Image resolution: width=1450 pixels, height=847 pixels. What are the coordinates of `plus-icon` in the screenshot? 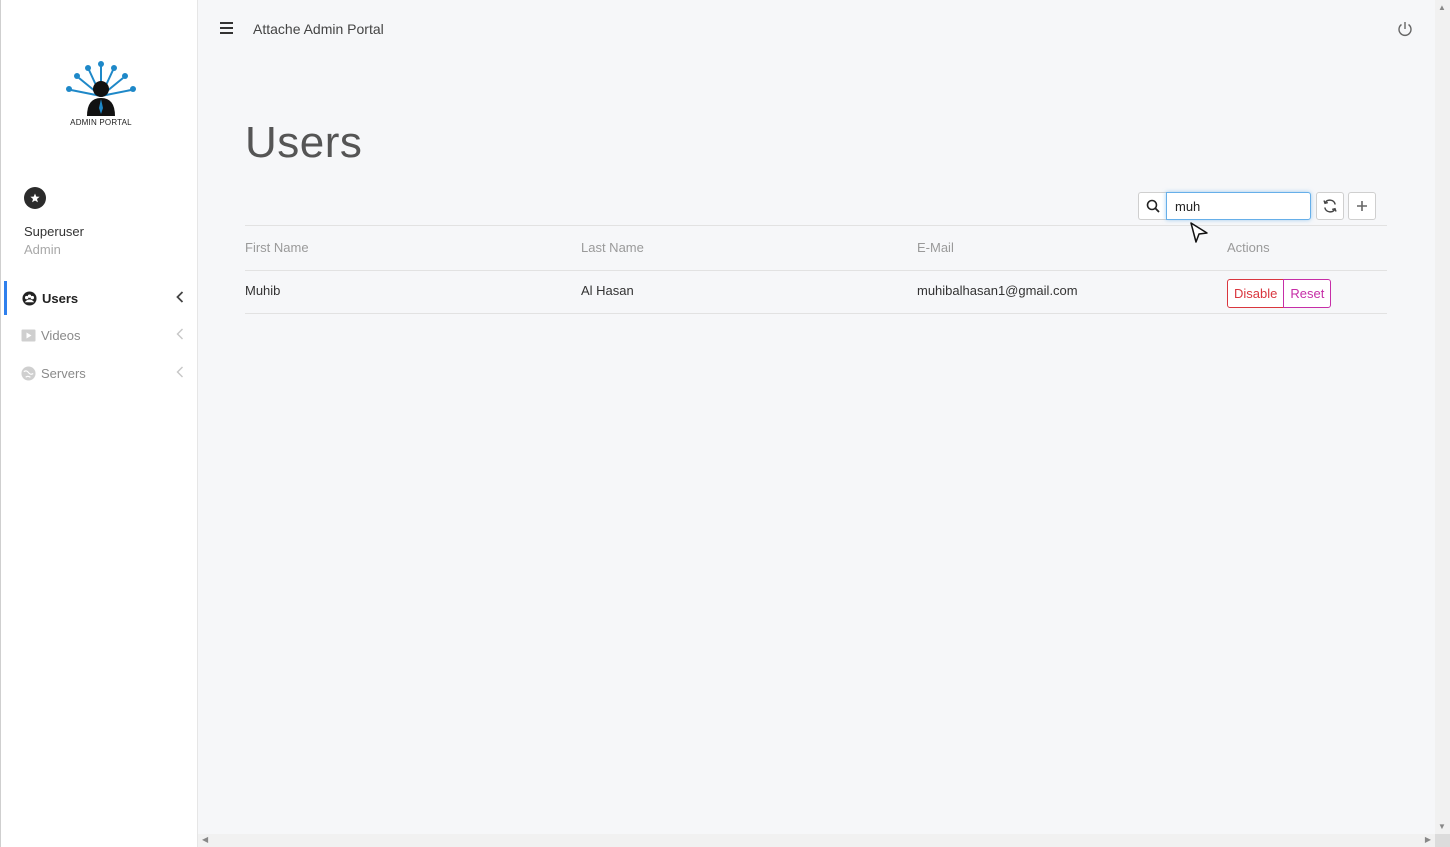 It's located at (1362, 206).